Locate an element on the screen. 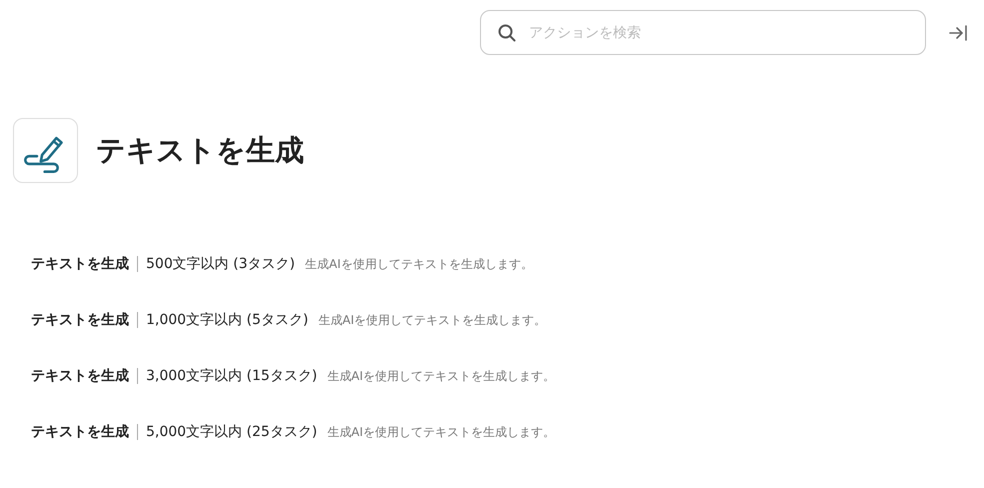 The width and height of the screenshot is (984, 488). action-item: テキストを生成 500文字以内 (3タスク) 生成AIを使用してテキストを生成します。 is located at coordinates (282, 264).